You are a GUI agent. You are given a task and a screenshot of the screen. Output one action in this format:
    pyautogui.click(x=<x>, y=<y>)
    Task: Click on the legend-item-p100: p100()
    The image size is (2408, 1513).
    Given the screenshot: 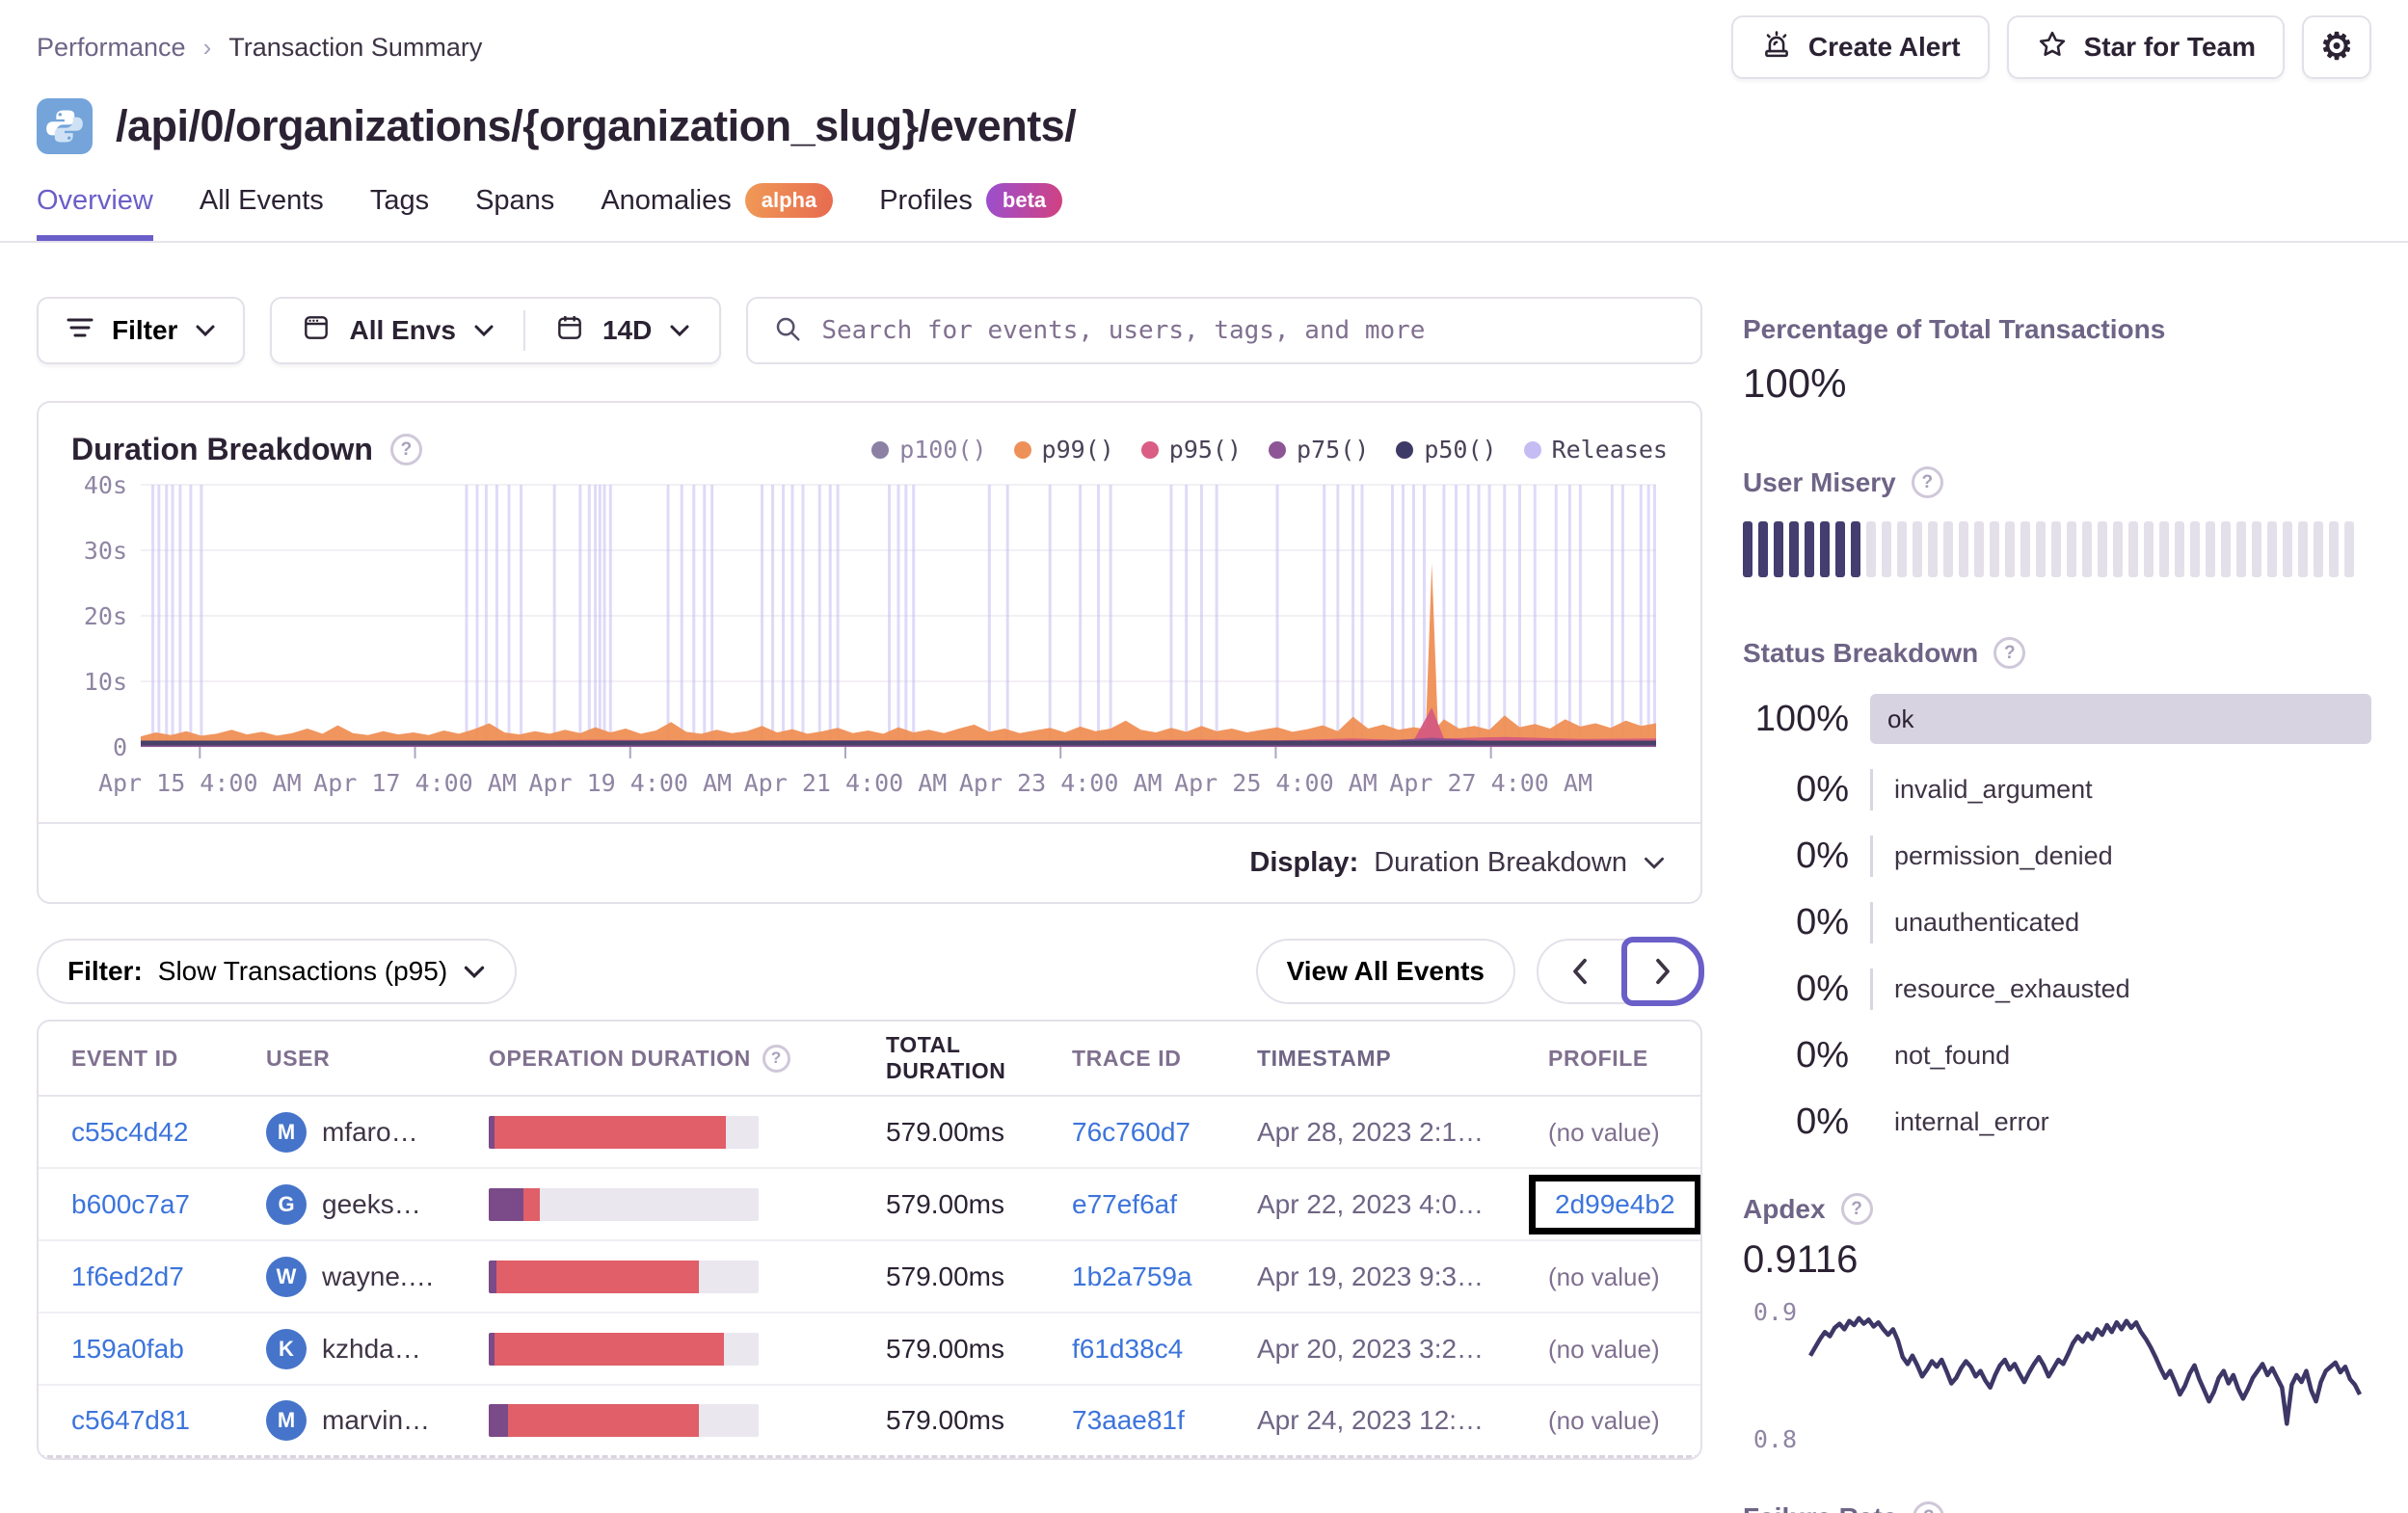 What is the action you would take?
    pyautogui.click(x=929, y=450)
    